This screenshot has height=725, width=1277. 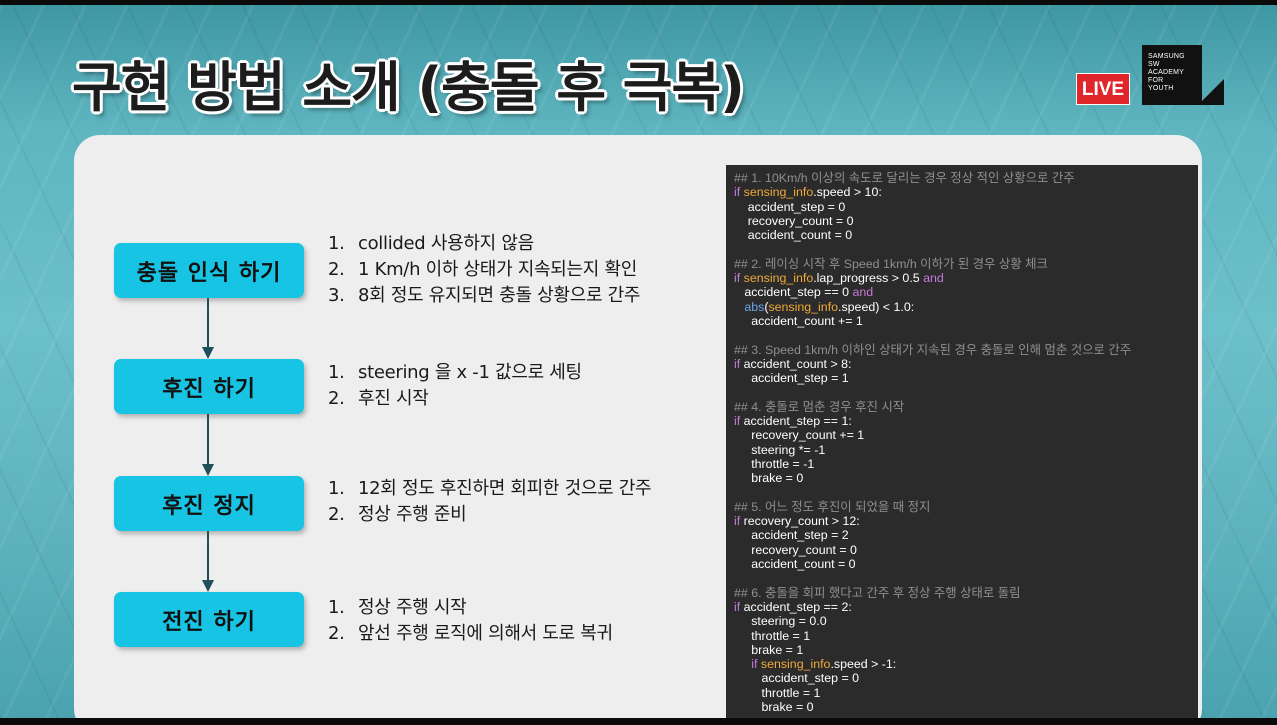 I want to click on list-item: 3. 8회 정도 유지되면 충돌 상황으로 간주, so click(x=523, y=296).